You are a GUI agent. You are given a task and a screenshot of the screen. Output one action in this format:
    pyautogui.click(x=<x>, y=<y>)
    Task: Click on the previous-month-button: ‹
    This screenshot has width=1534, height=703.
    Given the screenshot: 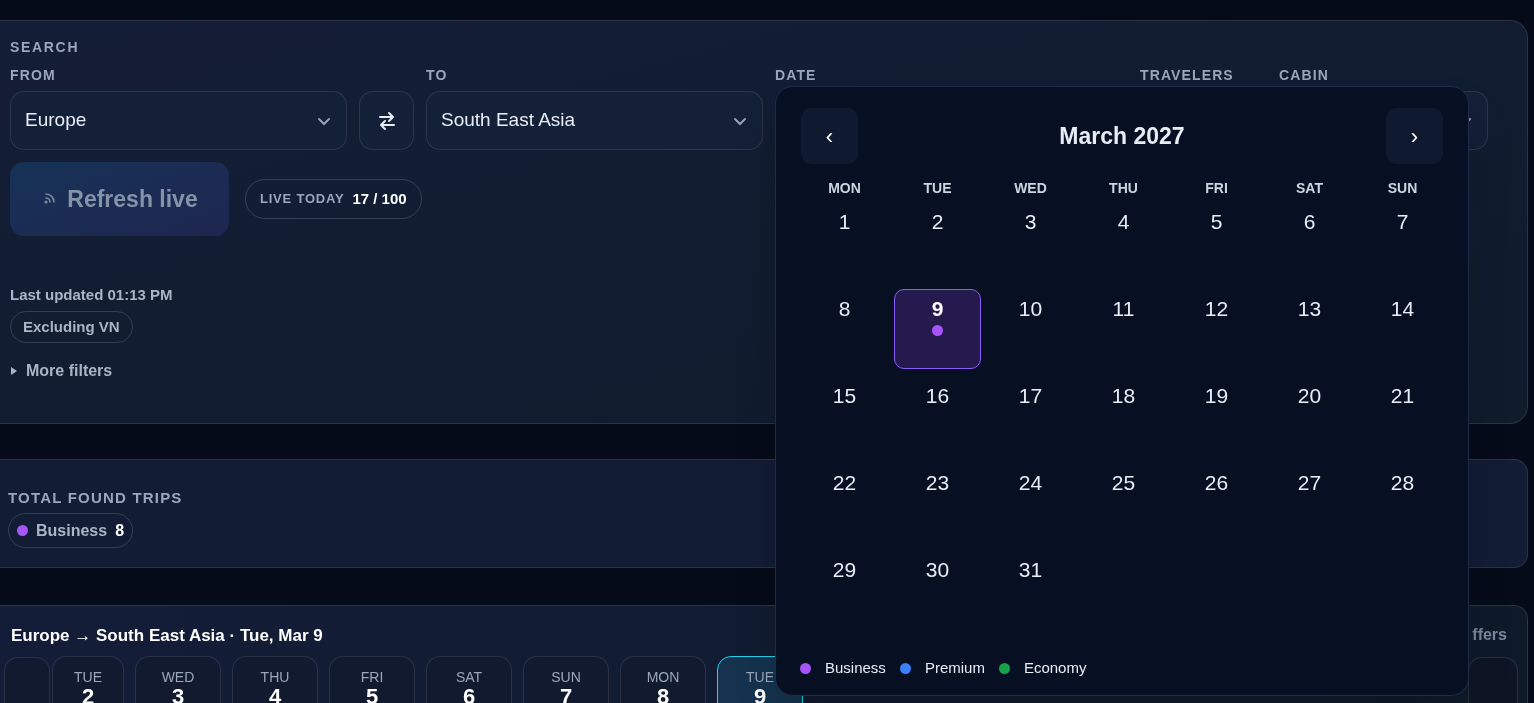 What is the action you would take?
    pyautogui.click(x=829, y=136)
    